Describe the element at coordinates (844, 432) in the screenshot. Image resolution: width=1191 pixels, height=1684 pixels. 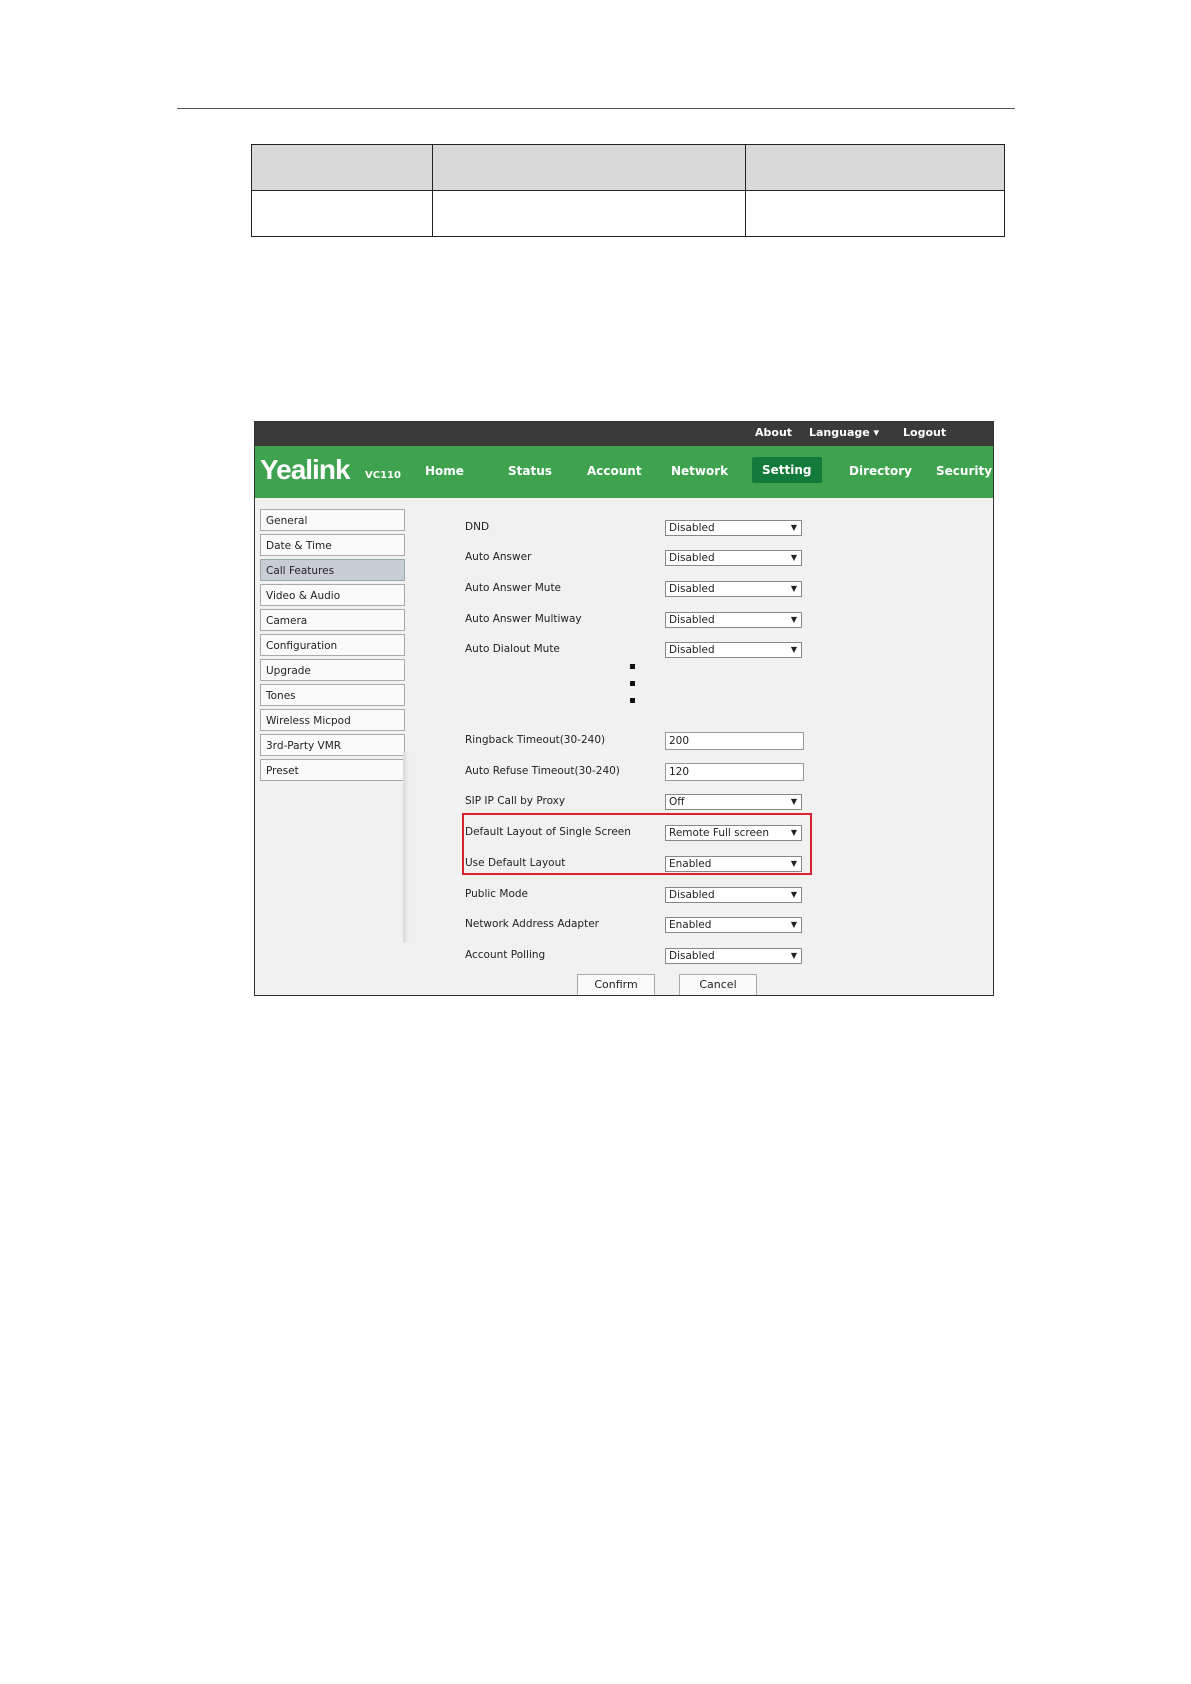
I see `language-menu: Language ▾` at that location.